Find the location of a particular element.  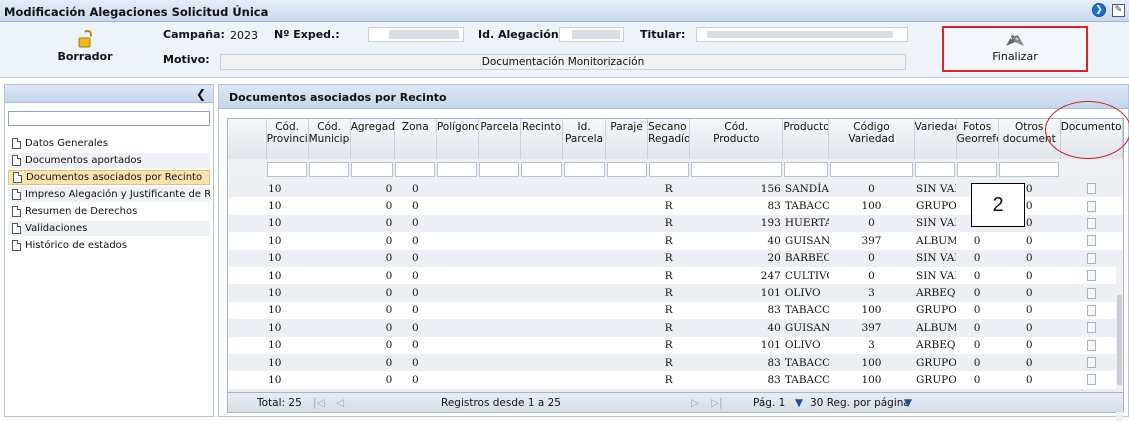

help-icon: ❯ is located at coordinates (1099, 10).